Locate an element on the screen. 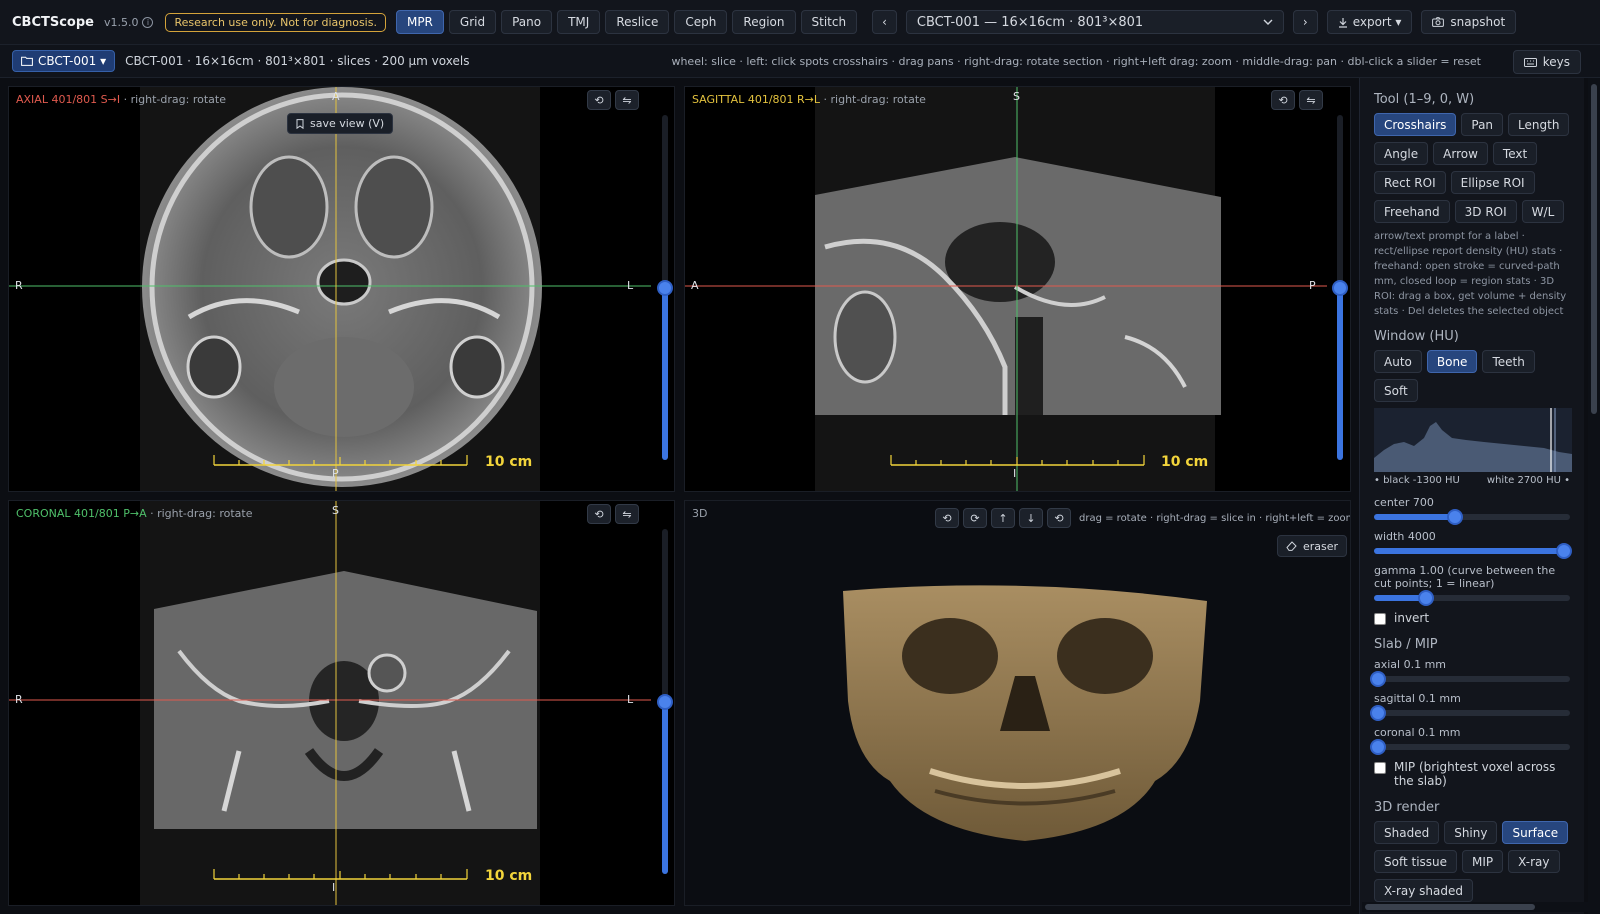 The width and height of the screenshot is (1600, 914). window-preset-teeth: Teeth is located at coordinates (1508, 361).